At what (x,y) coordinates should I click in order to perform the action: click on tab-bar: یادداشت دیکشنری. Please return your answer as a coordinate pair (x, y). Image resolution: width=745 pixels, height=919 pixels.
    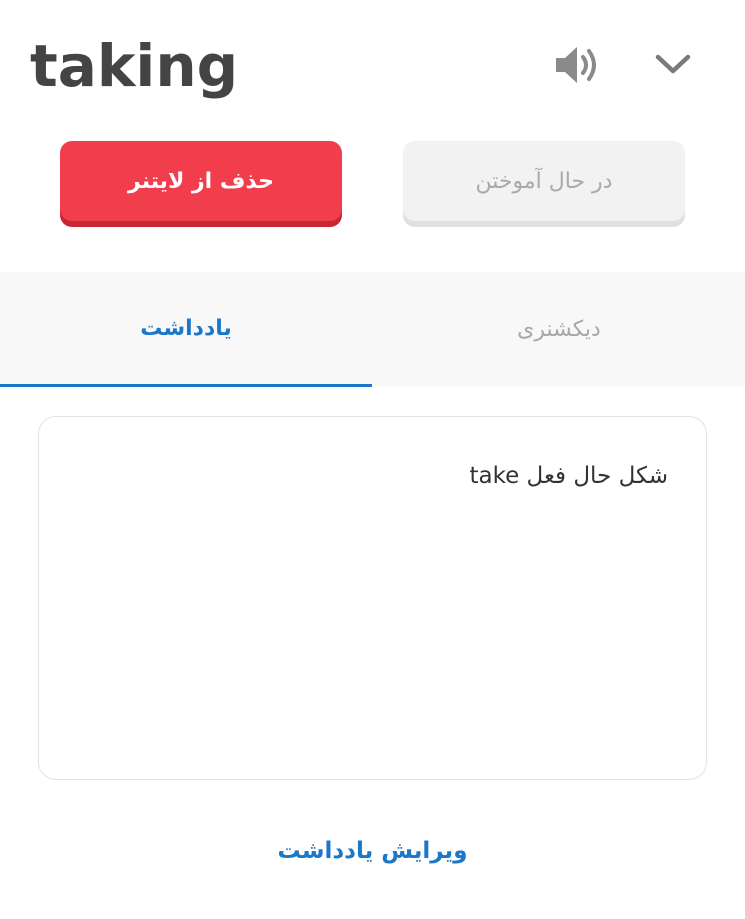
    Looking at the image, I should click on (372, 329).